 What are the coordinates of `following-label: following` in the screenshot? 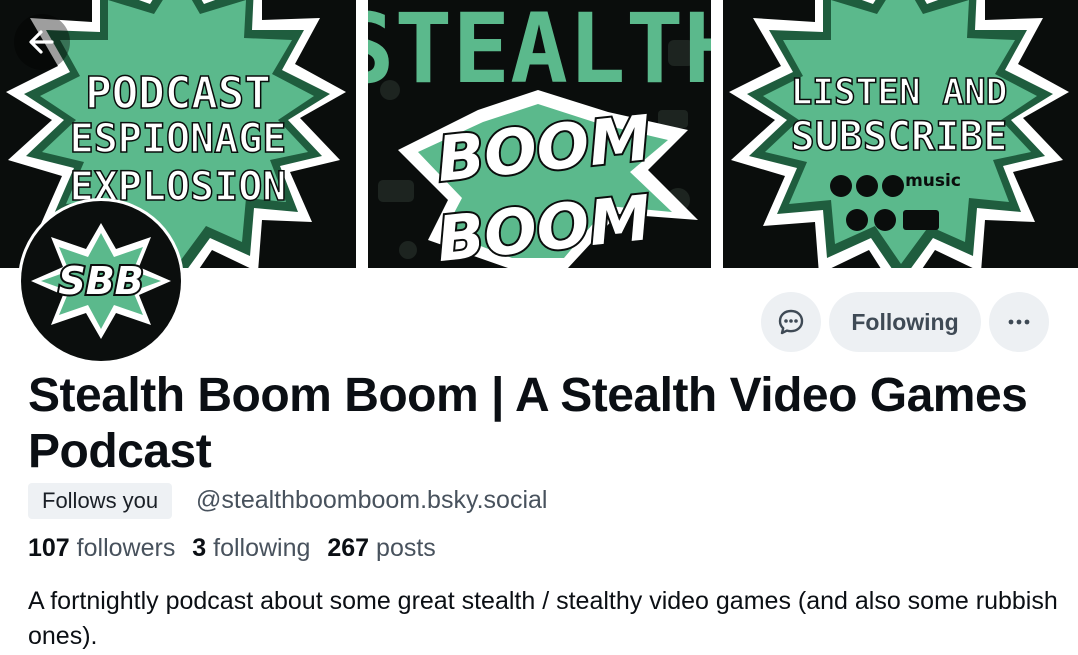 It's located at (262, 548).